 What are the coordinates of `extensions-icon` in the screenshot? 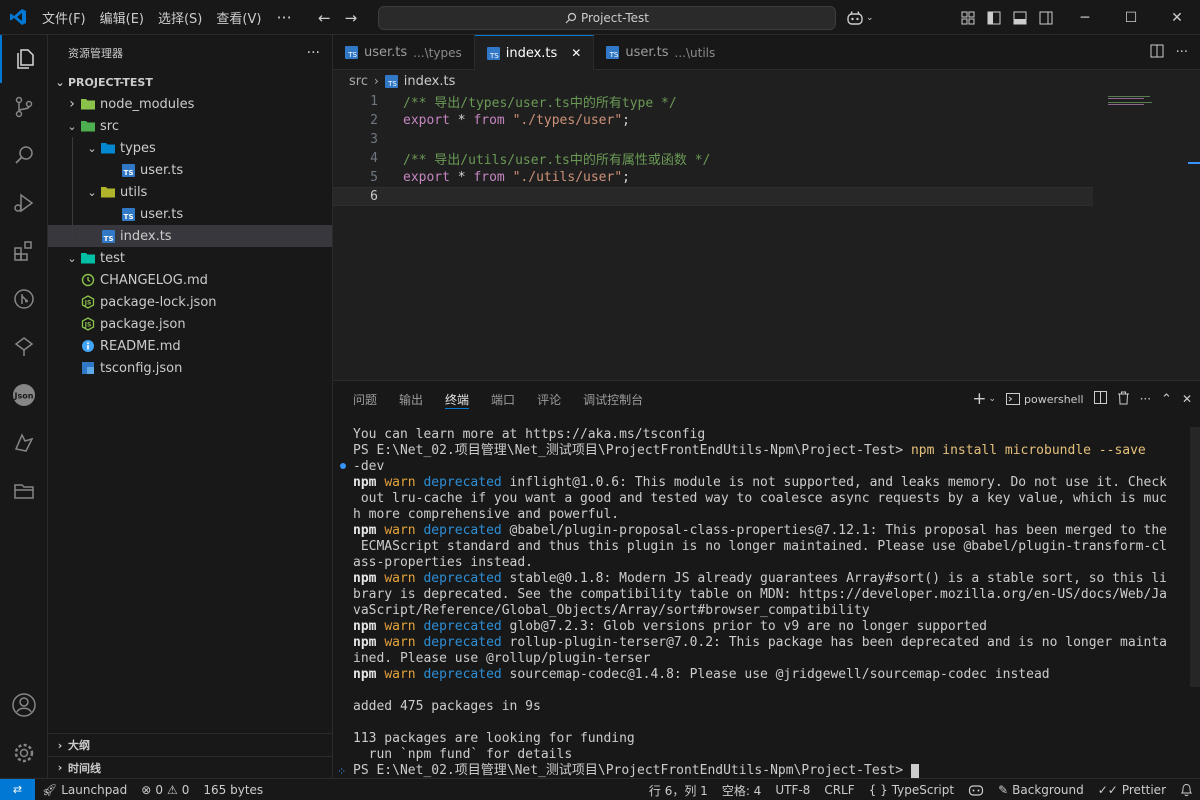 It's located at (24, 251).